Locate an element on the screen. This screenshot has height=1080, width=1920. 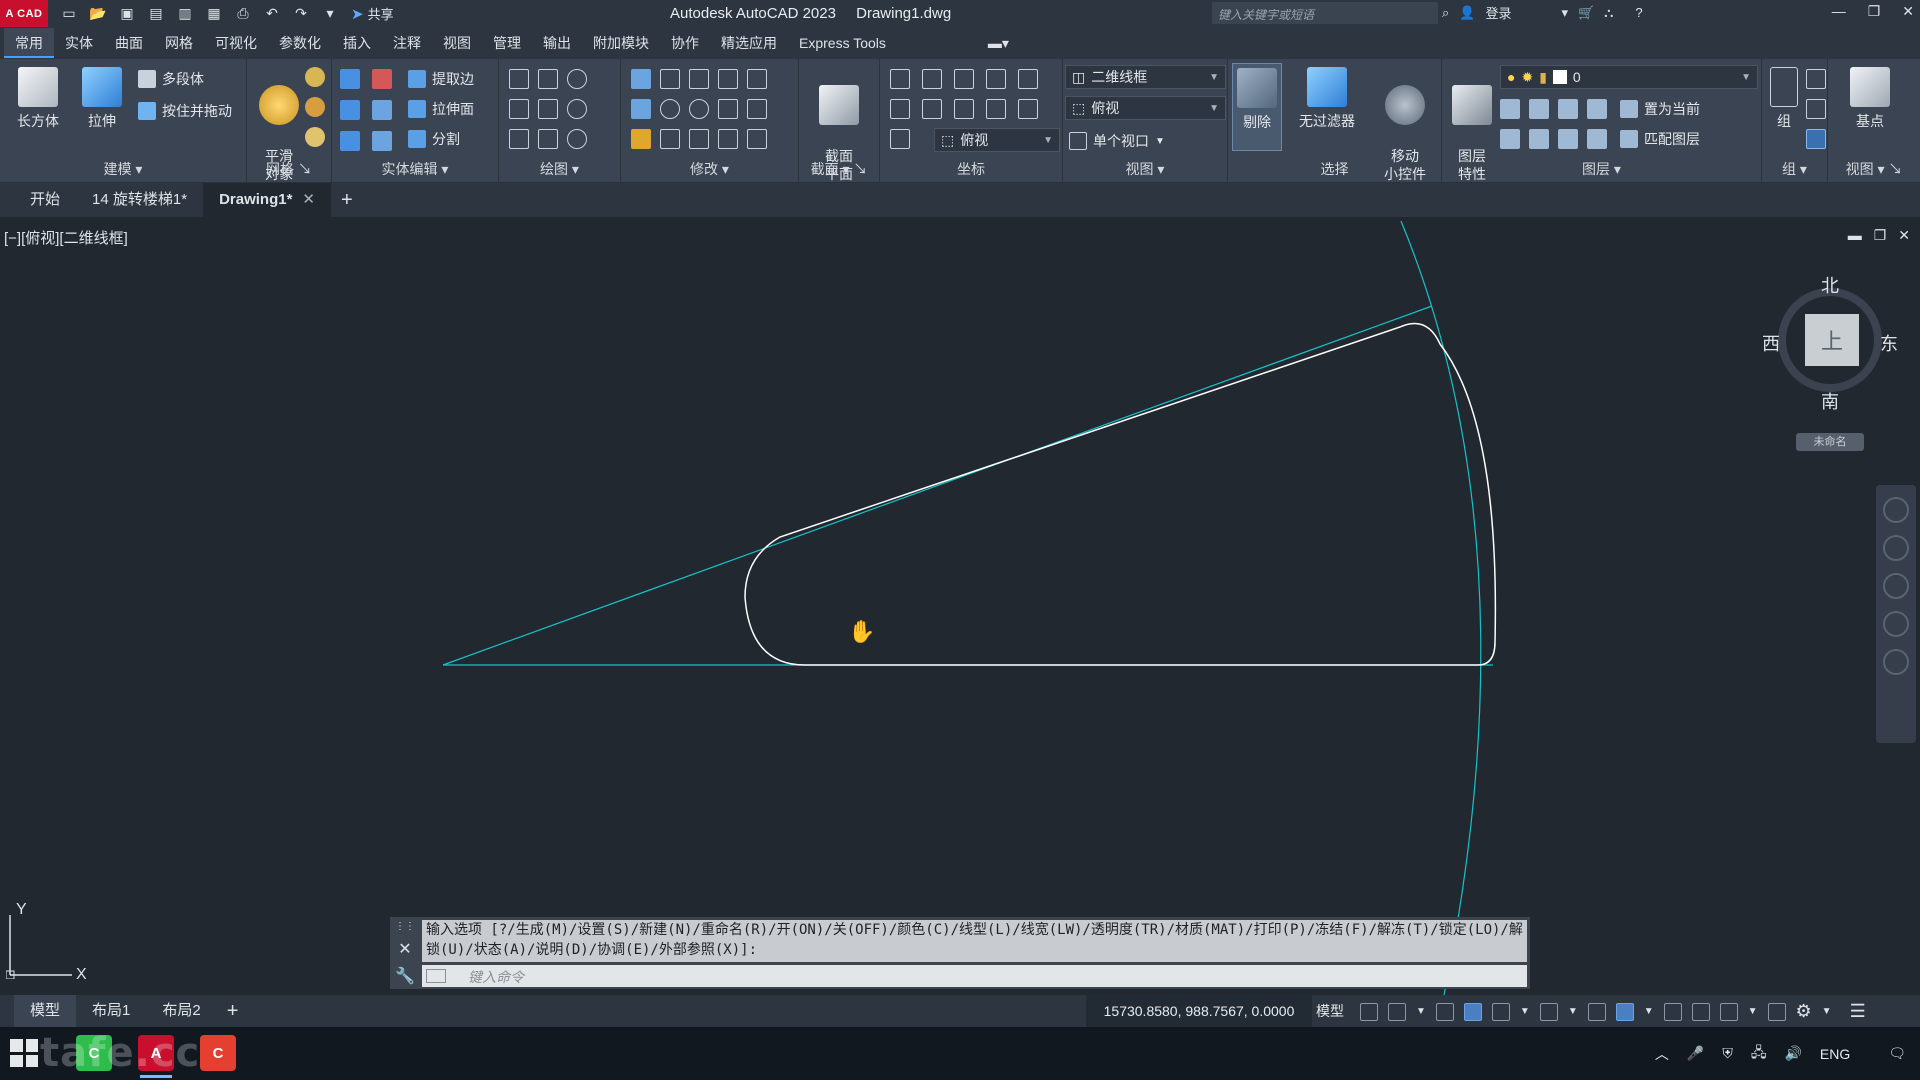
customize-wrench-icon: 🔧 is located at coordinates (405, 976).